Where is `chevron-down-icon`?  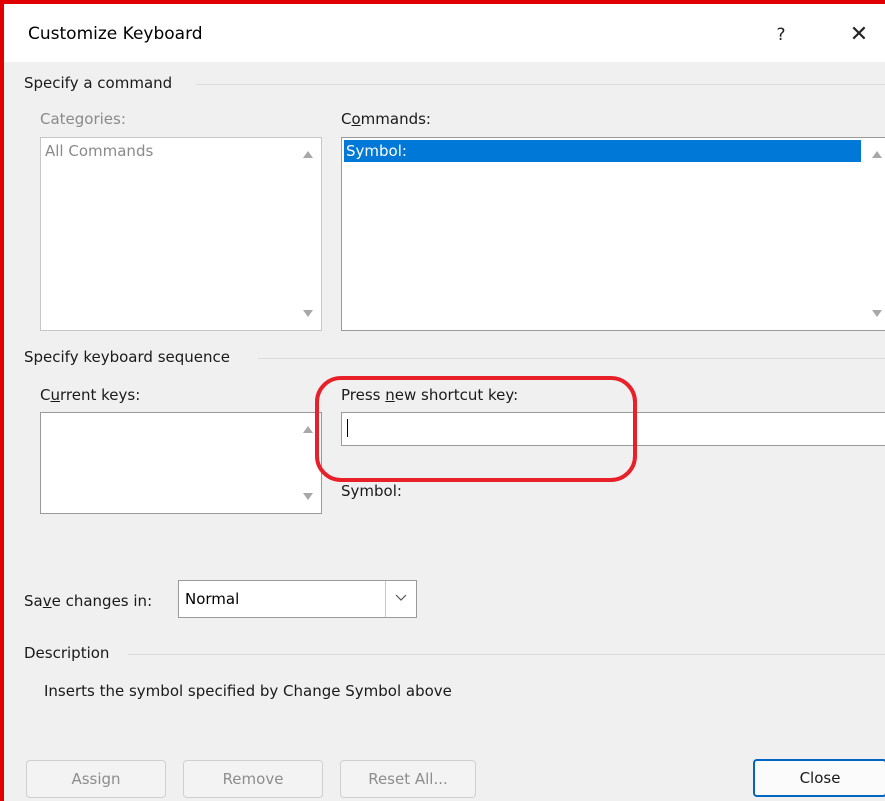 chevron-down-icon is located at coordinates (401, 597).